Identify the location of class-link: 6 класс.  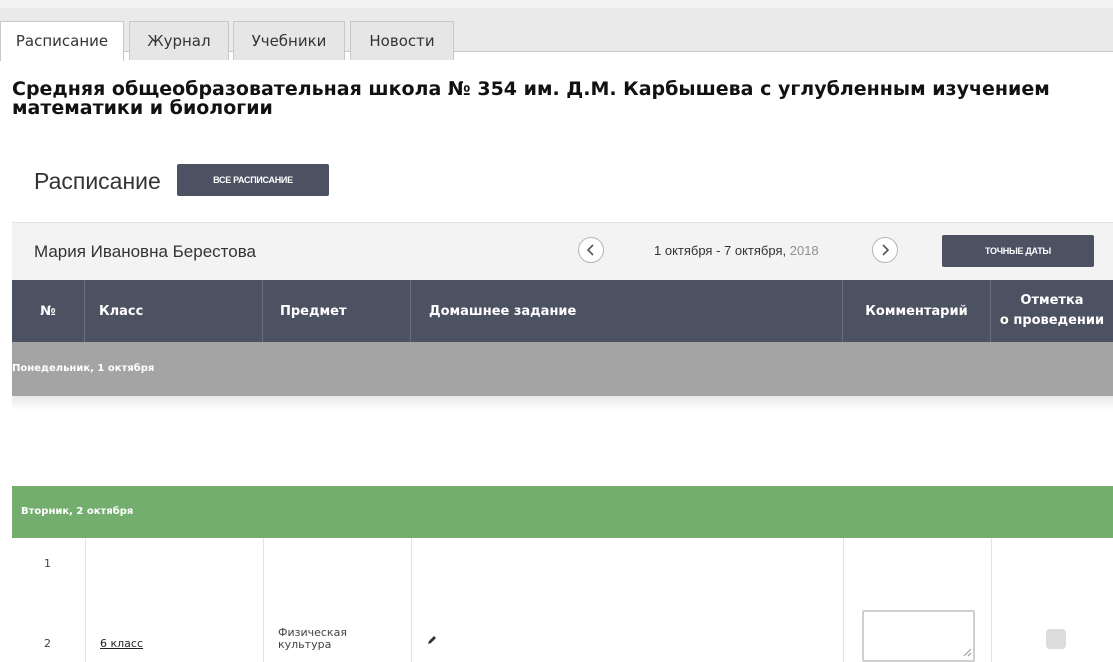
(121, 643).